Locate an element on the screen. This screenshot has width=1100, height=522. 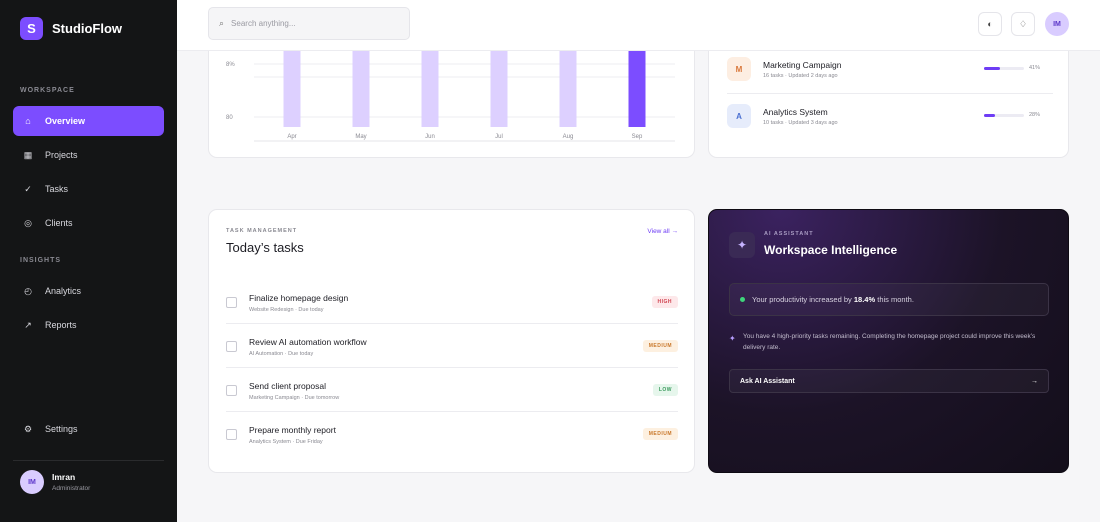
workspace-section-label: WORKSPACE is located at coordinates (47, 90).